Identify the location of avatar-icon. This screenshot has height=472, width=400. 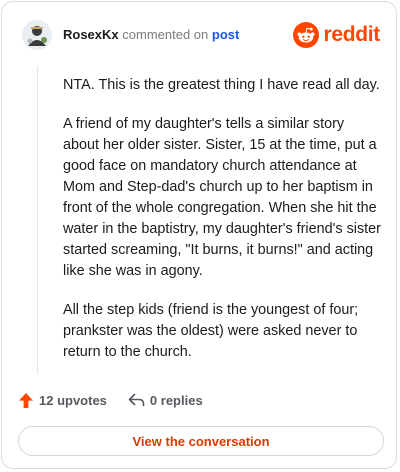
(37, 35).